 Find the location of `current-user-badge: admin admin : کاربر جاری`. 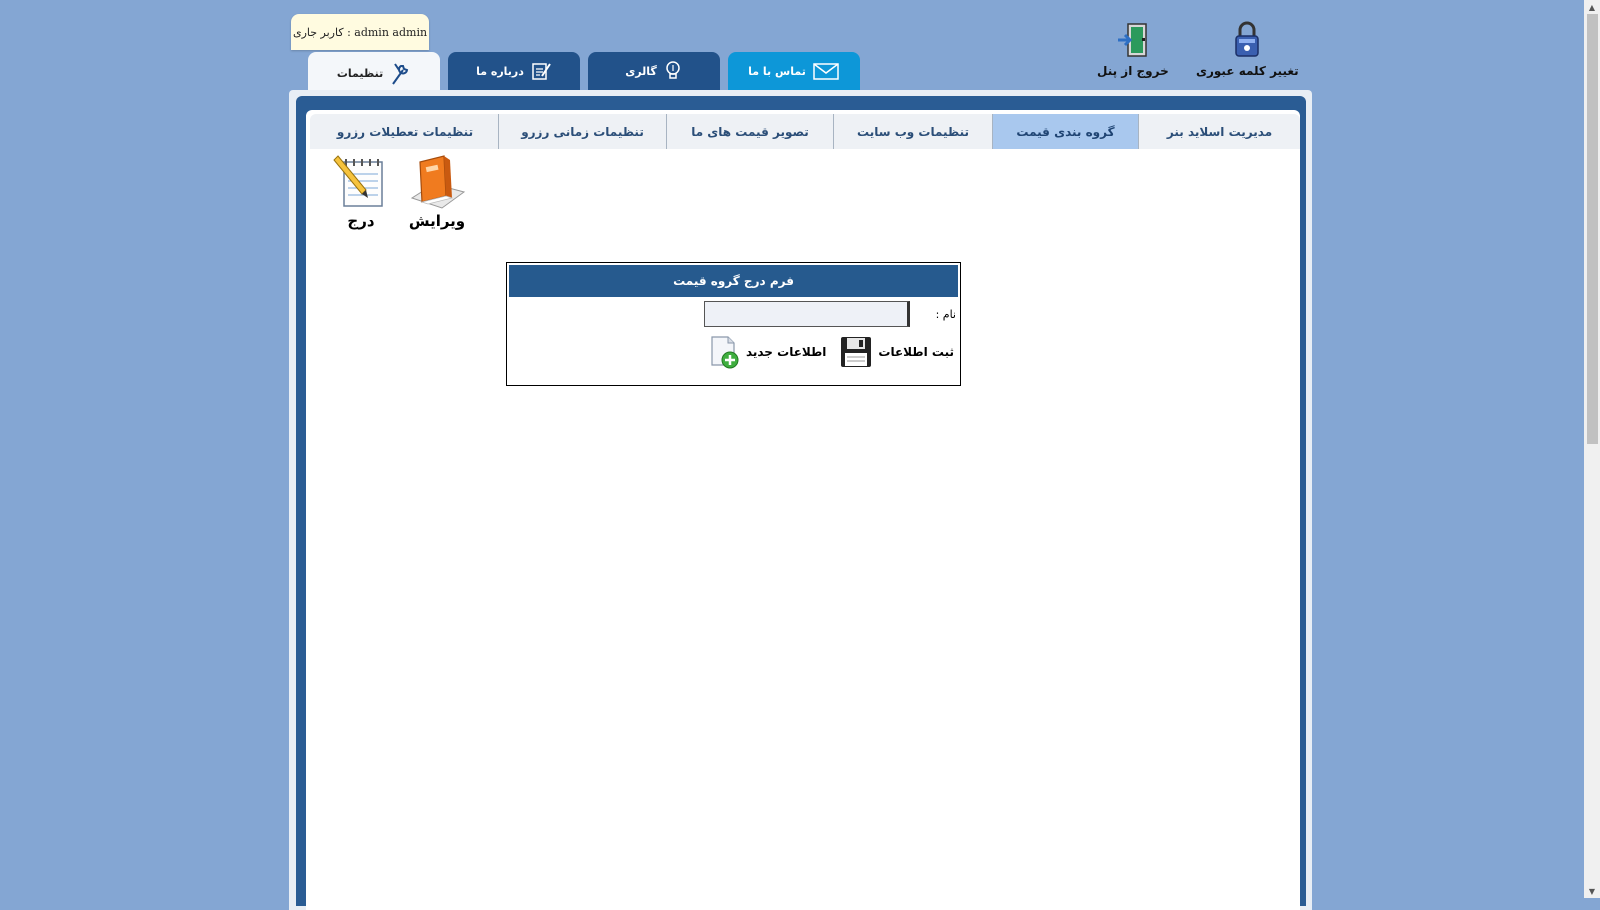

current-user-badge: admin admin : کاربر جاری is located at coordinates (360, 32).